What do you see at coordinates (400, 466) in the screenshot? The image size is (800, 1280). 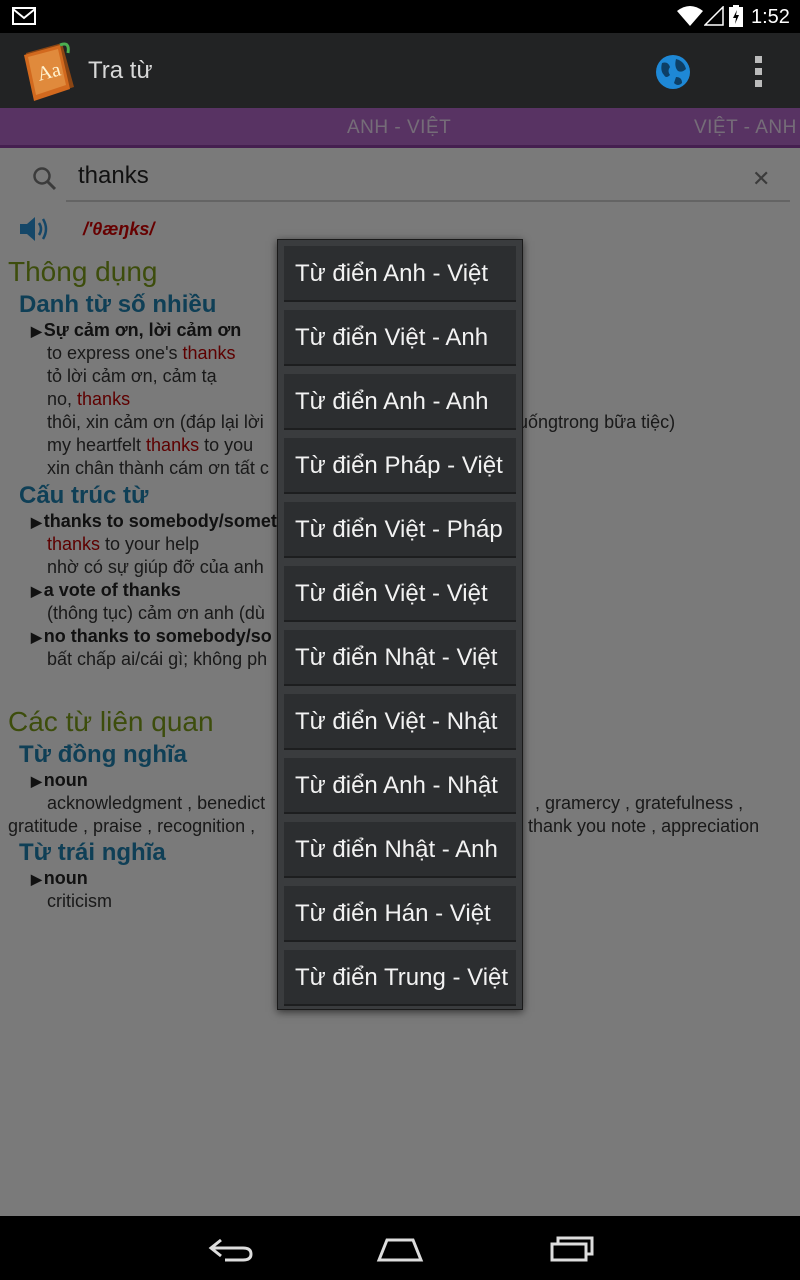 I see `dictionary-option: Từ điển Pháp - Việt` at bounding box center [400, 466].